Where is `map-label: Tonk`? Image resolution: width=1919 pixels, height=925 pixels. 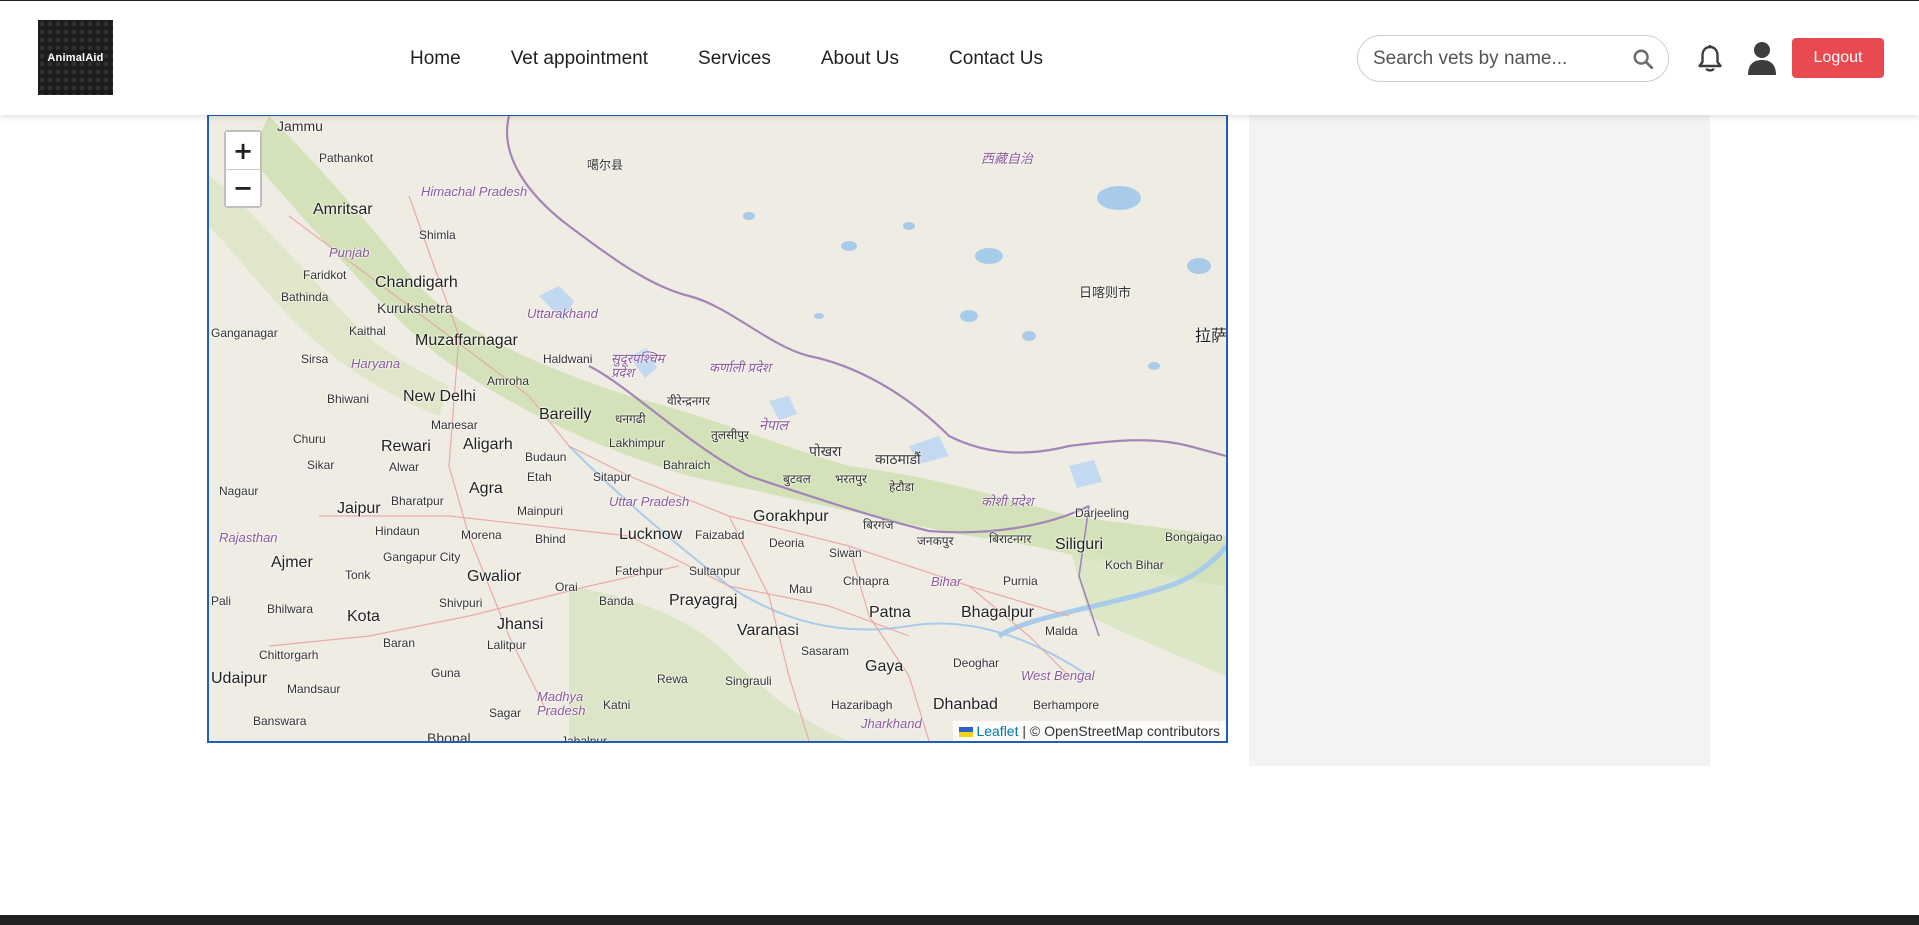
map-label: Tonk is located at coordinates (358, 575).